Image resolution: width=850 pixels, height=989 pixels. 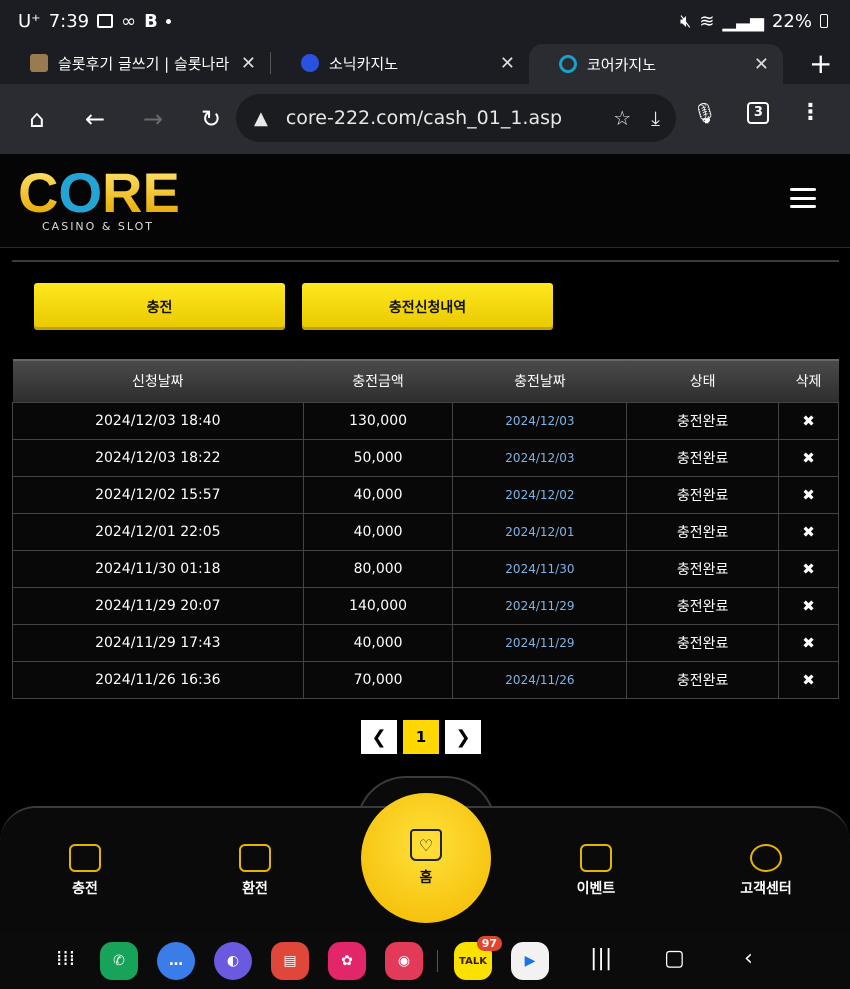 What do you see at coordinates (530, 961) in the screenshot?
I see `play-store-app-icon: ▶` at bounding box center [530, 961].